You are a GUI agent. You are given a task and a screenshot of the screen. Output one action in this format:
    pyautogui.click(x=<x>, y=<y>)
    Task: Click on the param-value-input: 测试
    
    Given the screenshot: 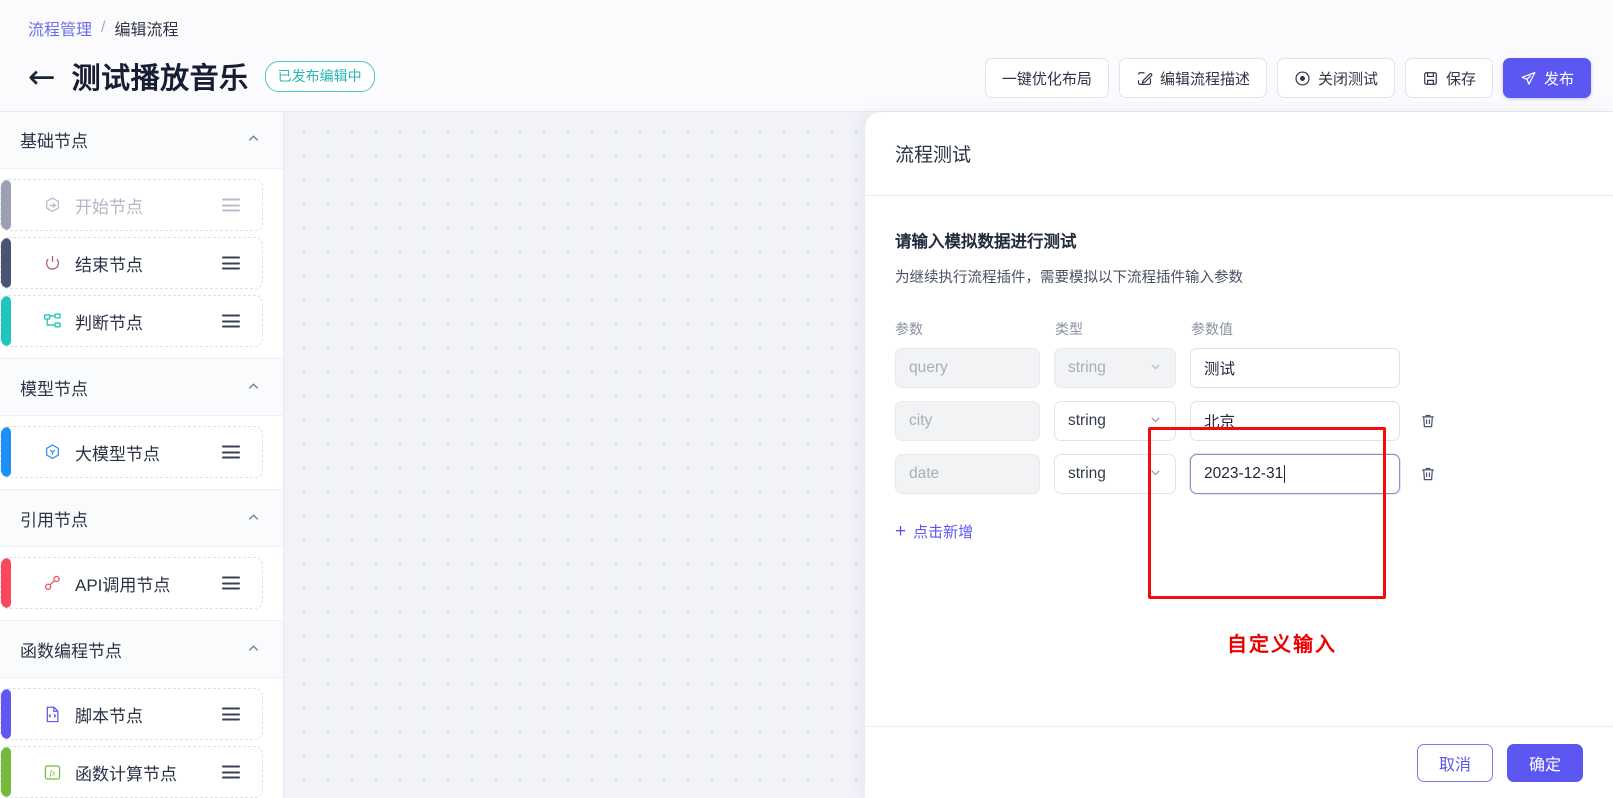 What is the action you would take?
    pyautogui.click(x=1295, y=368)
    